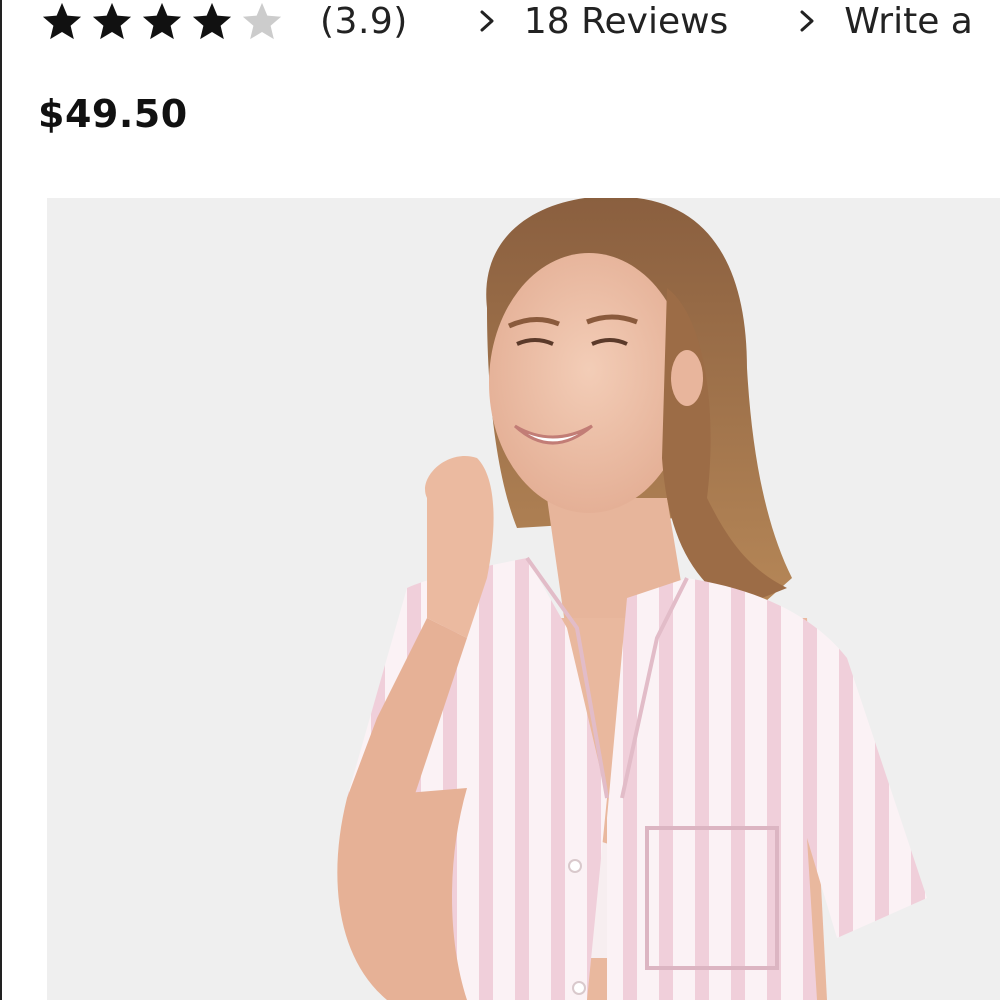 This screenshot has height=1000, width=1000. I want to click on left-border, so click(1, 500).